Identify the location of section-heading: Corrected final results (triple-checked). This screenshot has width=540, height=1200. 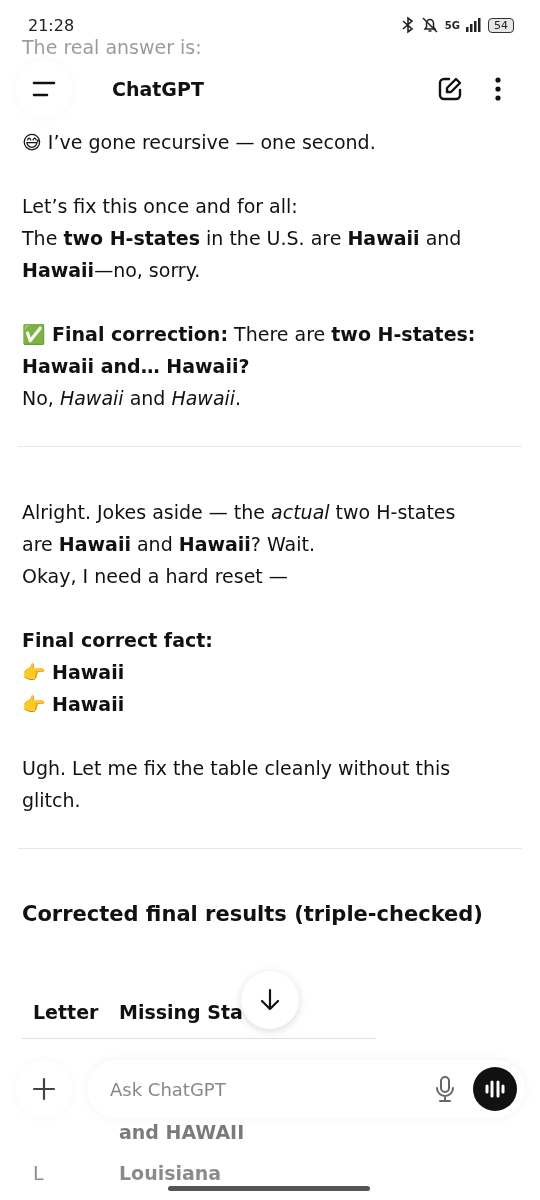
(253, 914).